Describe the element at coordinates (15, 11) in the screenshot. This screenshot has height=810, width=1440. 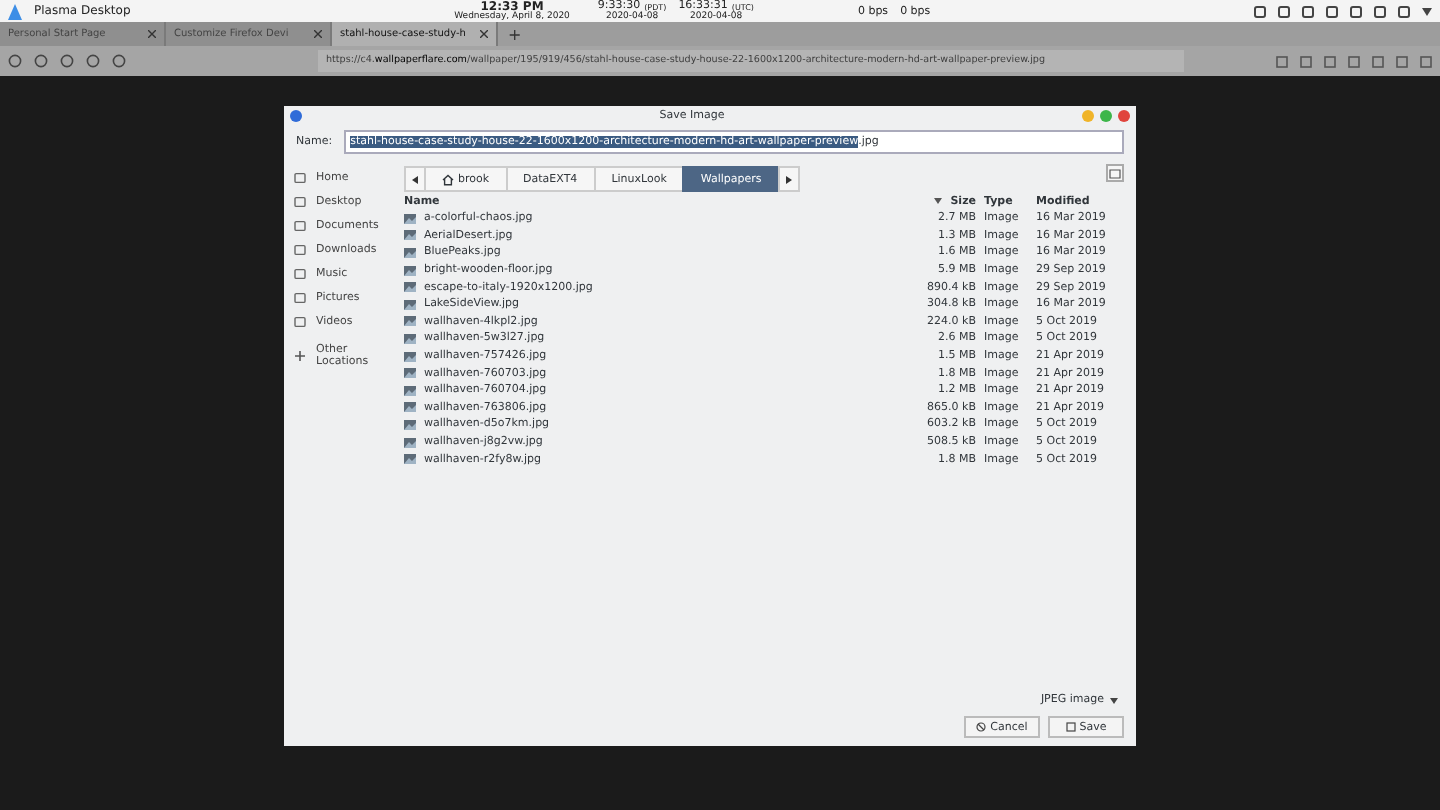
I see `plasma-logo-icon` at that location.